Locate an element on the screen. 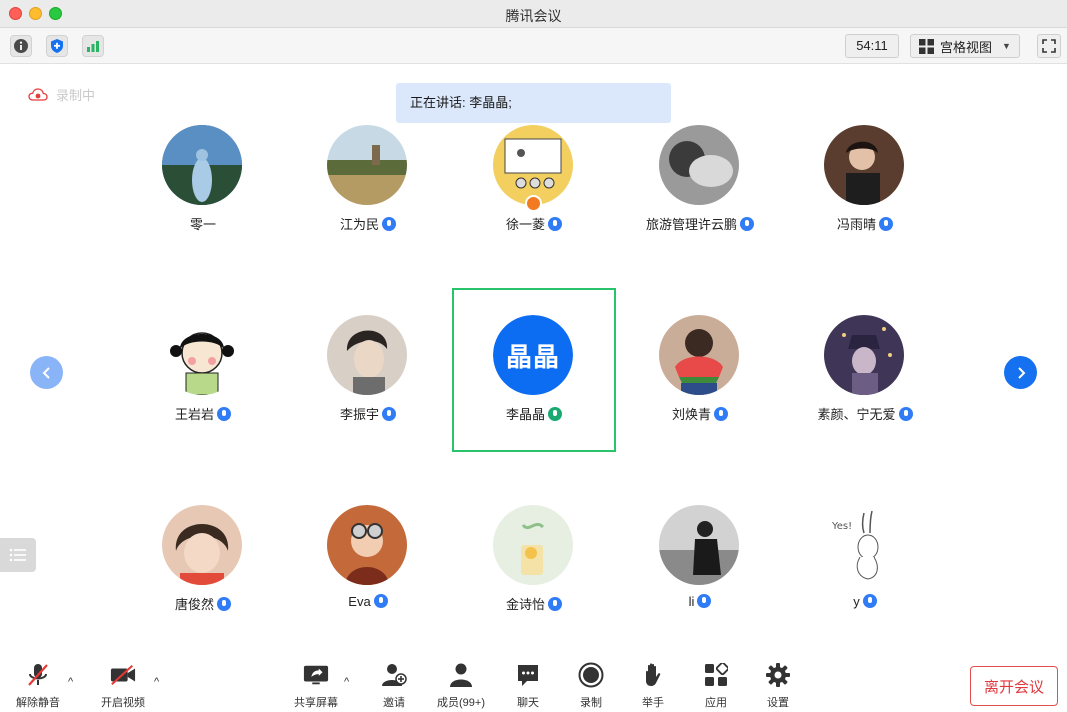 This screenshot has width=1067, height=712. view-mode-dropdown: 宫格视图 ▼ is located at coordinates (965, 46).